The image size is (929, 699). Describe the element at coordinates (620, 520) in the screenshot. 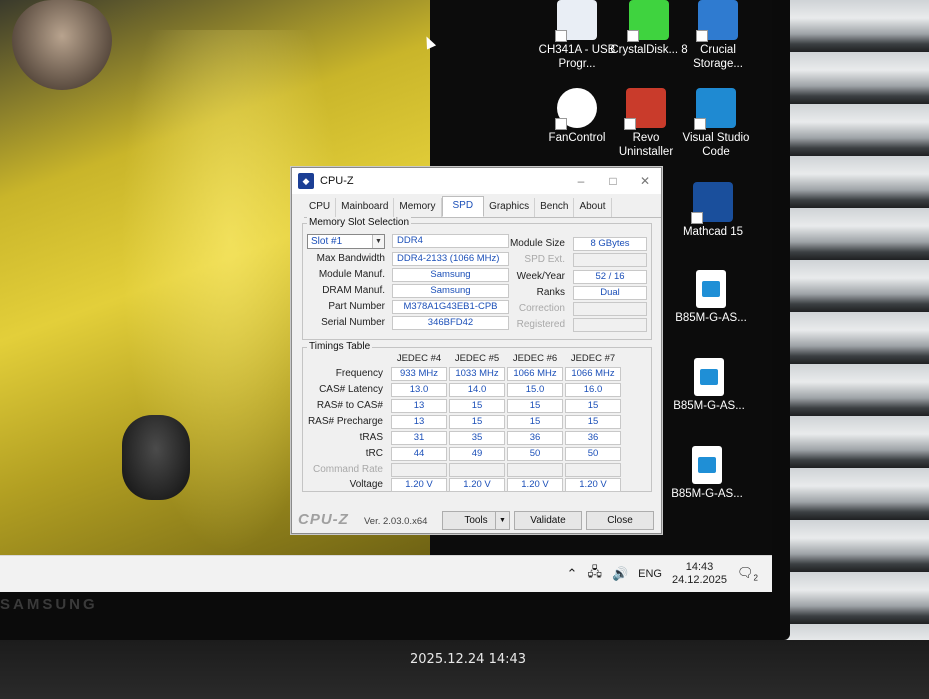

I see `close-button: Close` at that location.